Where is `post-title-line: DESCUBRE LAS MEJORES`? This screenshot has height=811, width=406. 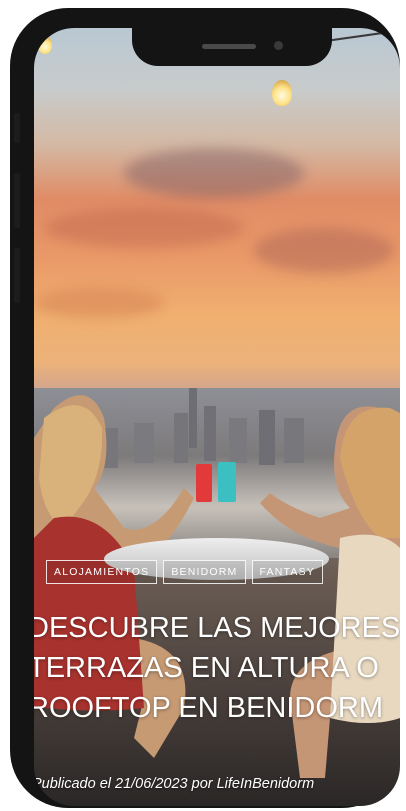
post-title-line: DESCUBRE LAS MEJORES is located at coordinates (217, 628).